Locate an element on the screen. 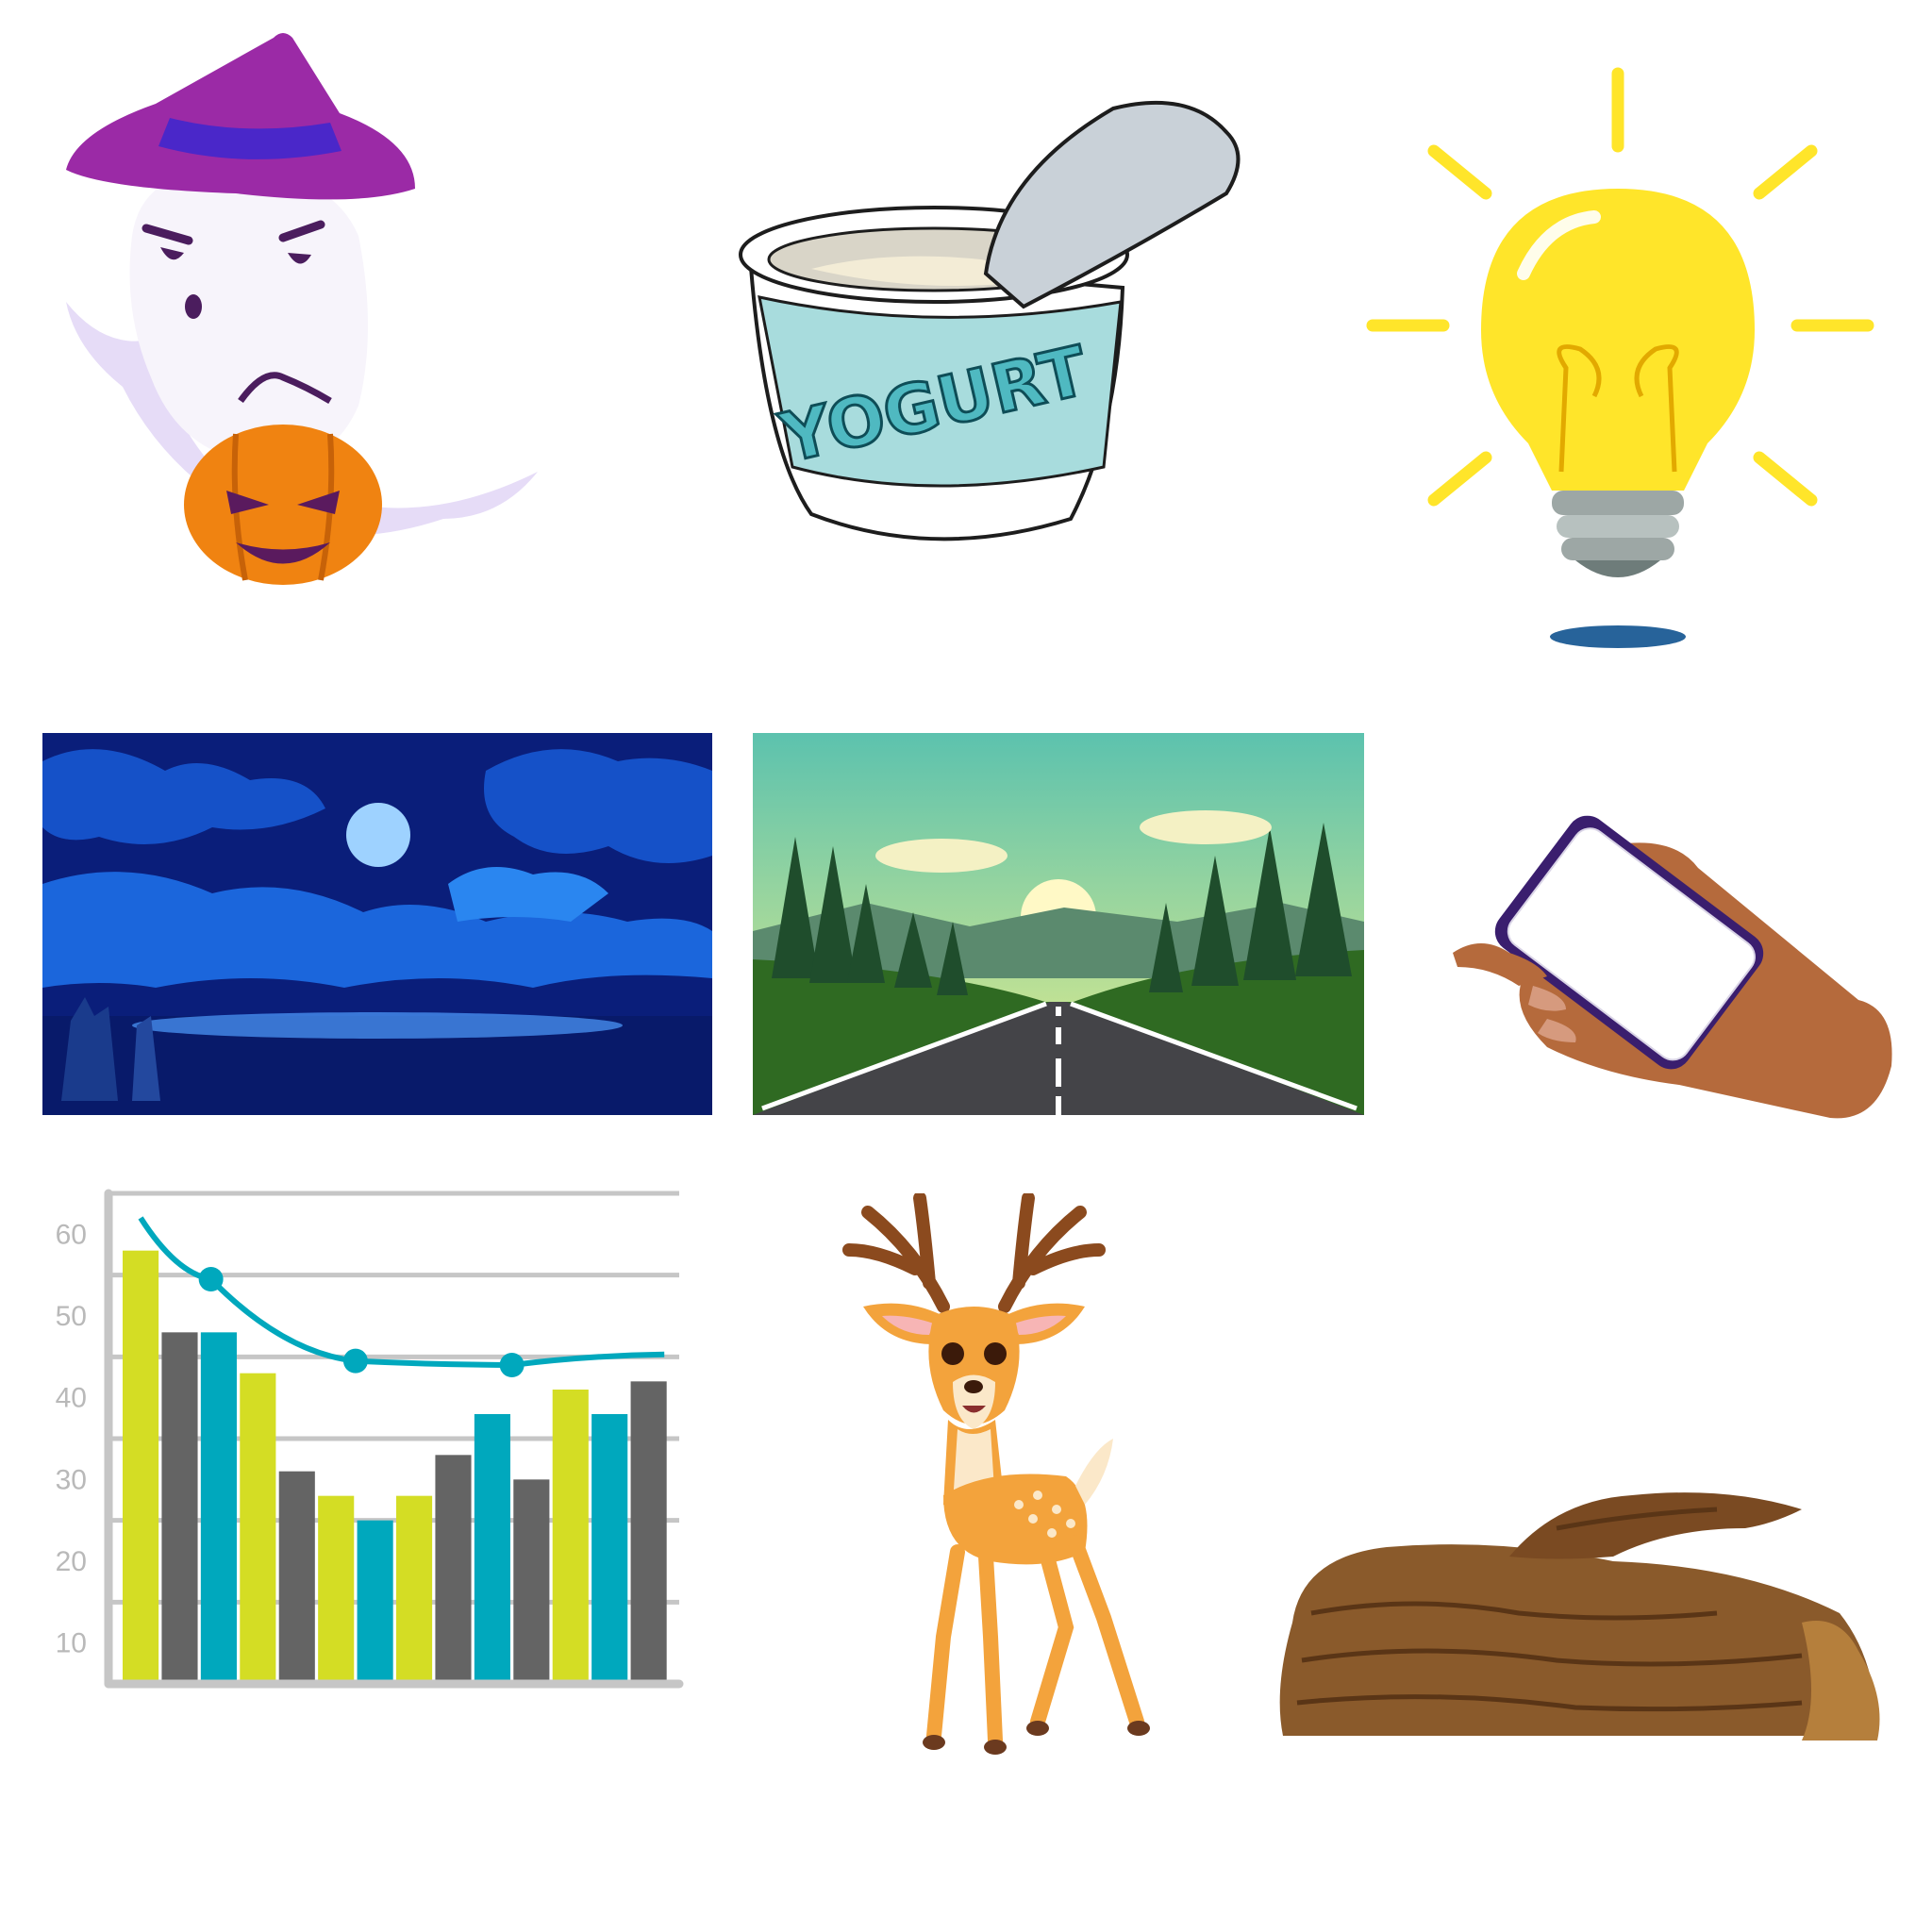 This screenshot has width=1932, height=1932. bar-line-chart-icon: 10 20 30 40 50 60 is located at coordinates (368, 1439).